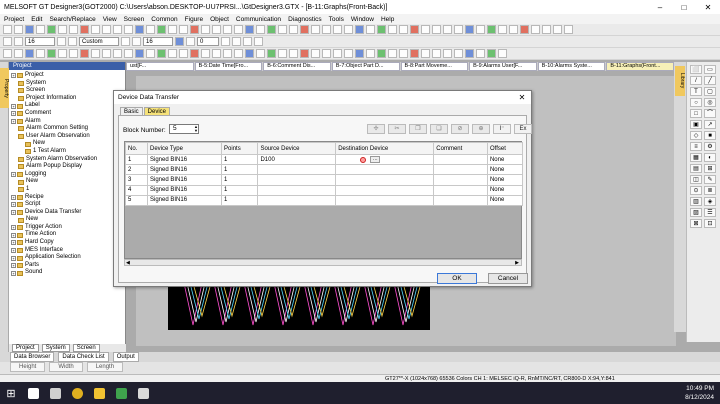  I want to click on close-window-button: ✕, so click(708, 7).